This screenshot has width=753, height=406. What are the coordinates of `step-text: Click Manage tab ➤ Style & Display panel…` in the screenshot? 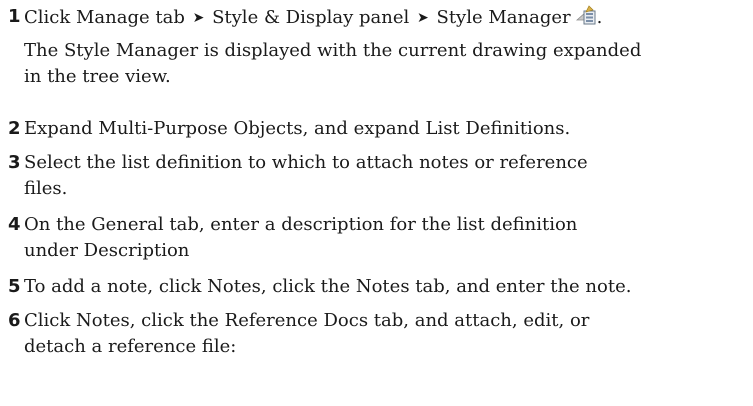 It's located at (386, 19).